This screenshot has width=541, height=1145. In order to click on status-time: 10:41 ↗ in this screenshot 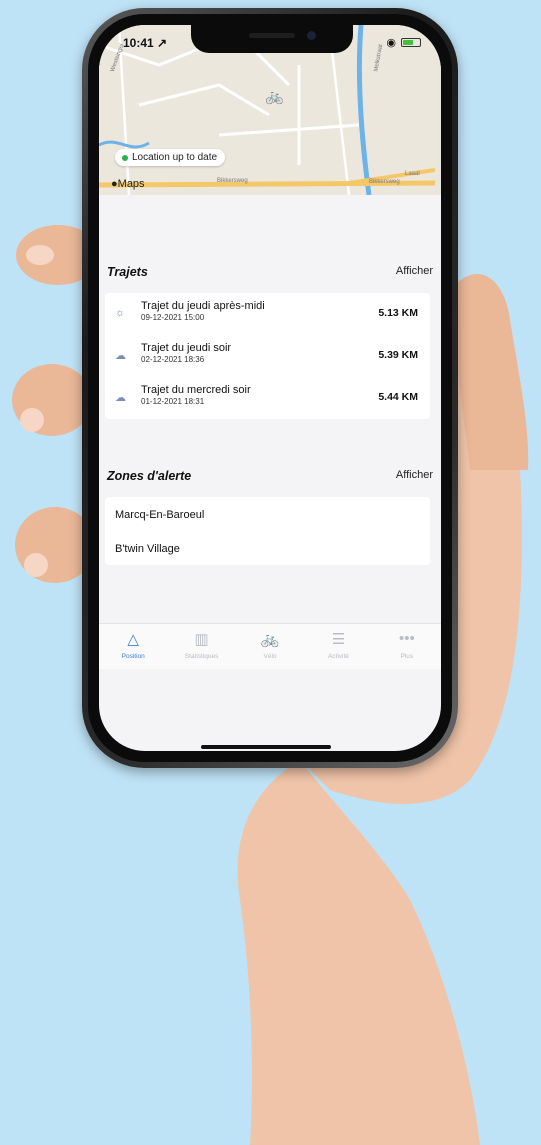, I will do `click(145, 43)`.